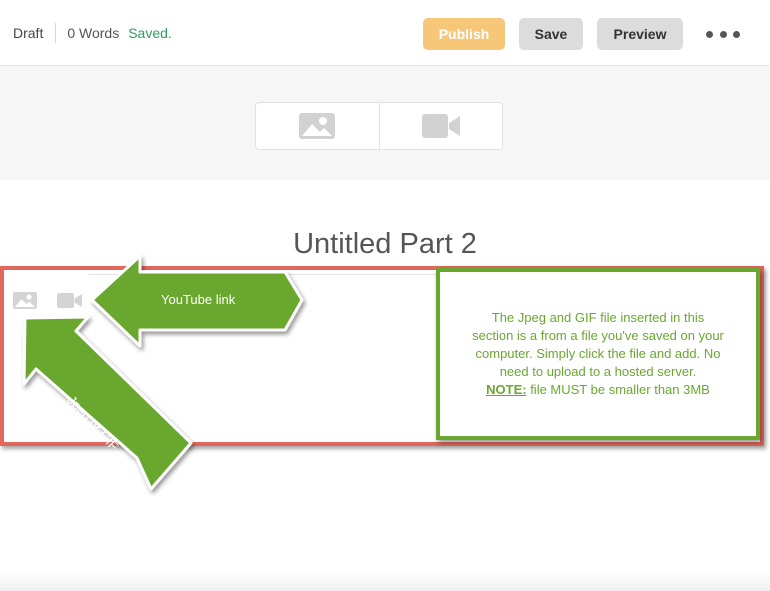  What do you see at coordinates (107, 403) in the screenshot?
I see `jpeg-gif-arrow` at bounding box center [107, 403].